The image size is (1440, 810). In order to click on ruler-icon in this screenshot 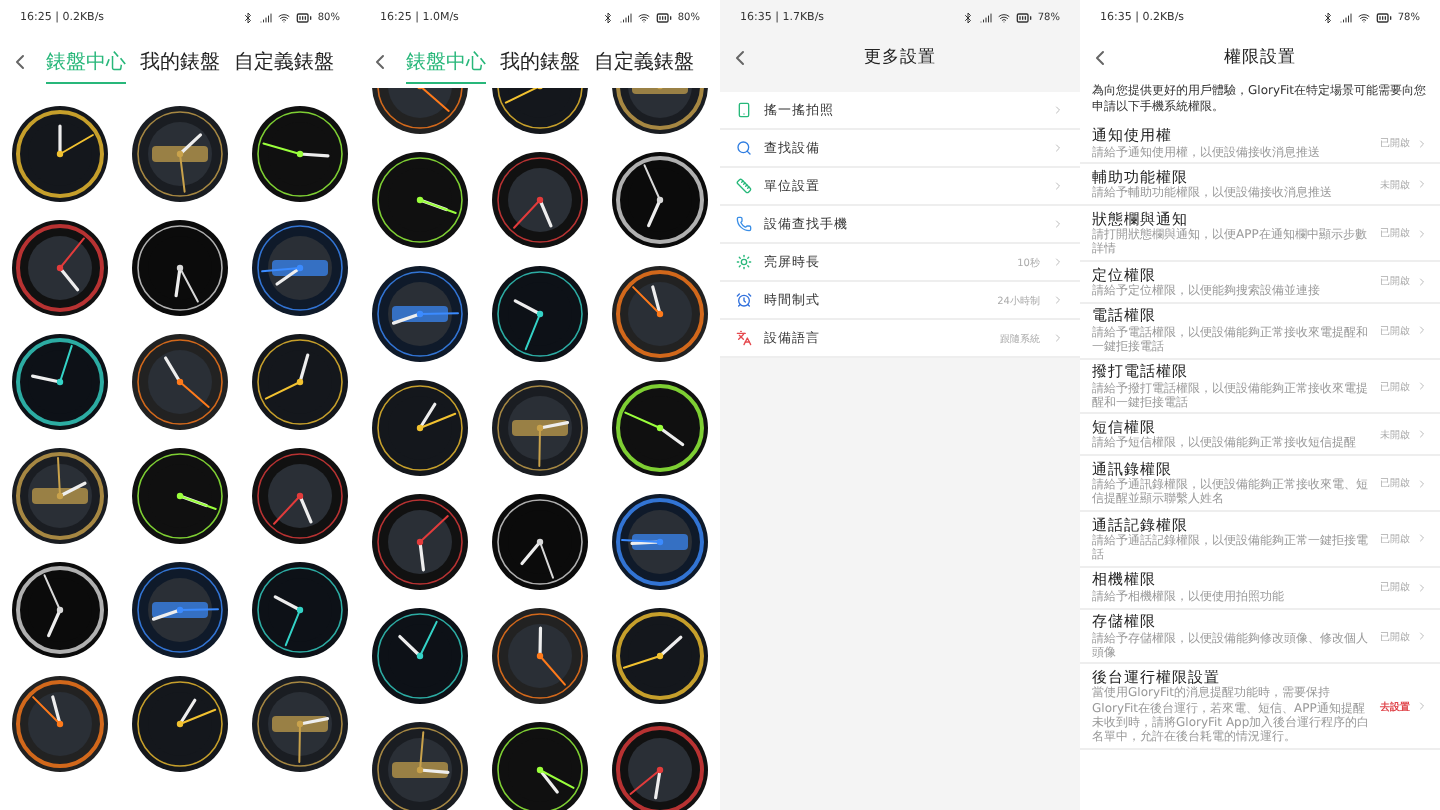, I will do `click(744, 186)`.